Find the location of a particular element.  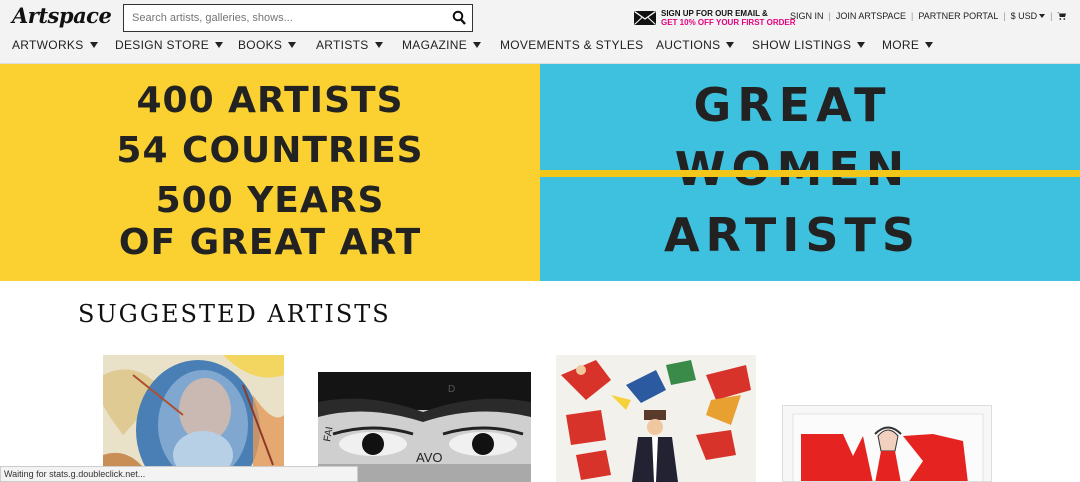

banner-word: WOMEN is located at coordinates (792, 169).